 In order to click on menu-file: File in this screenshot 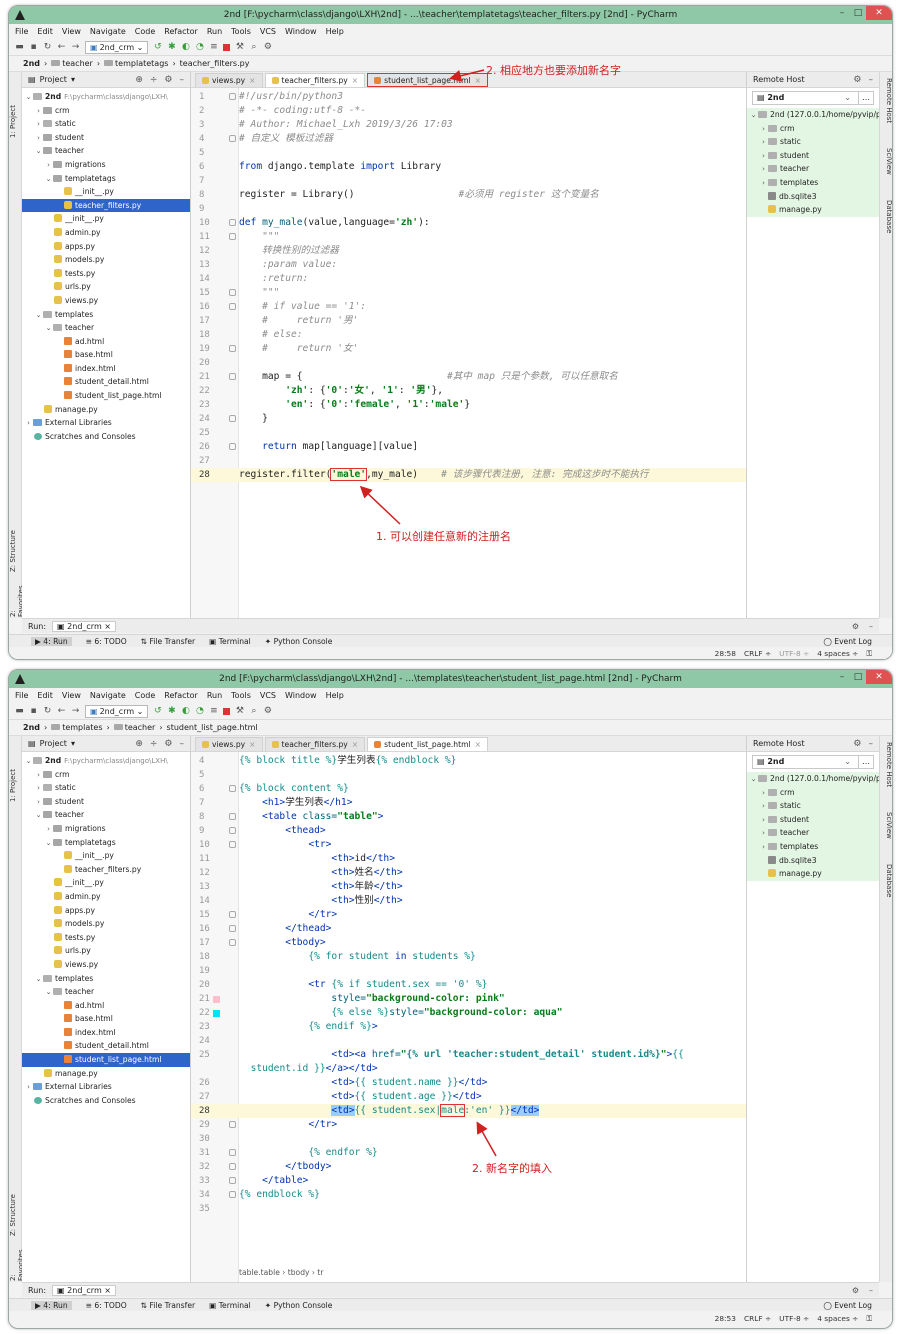, I will do `click(21, 31)`.